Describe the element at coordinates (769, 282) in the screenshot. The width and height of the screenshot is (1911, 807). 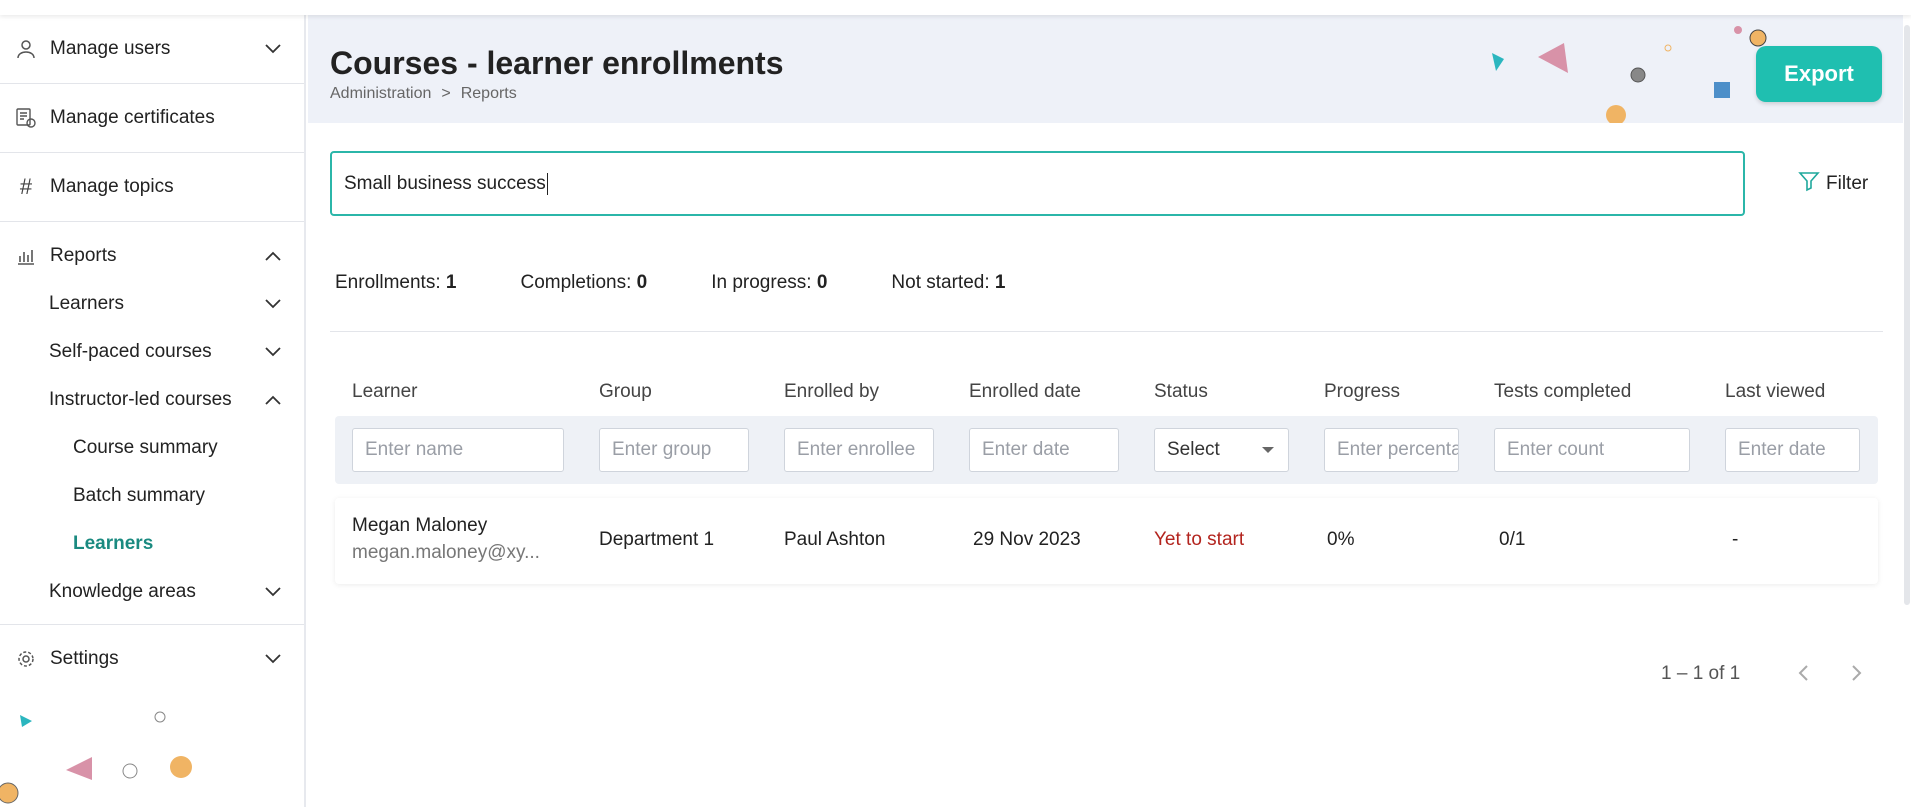
I see `stat-in-progress: In progress: 0` at that location.